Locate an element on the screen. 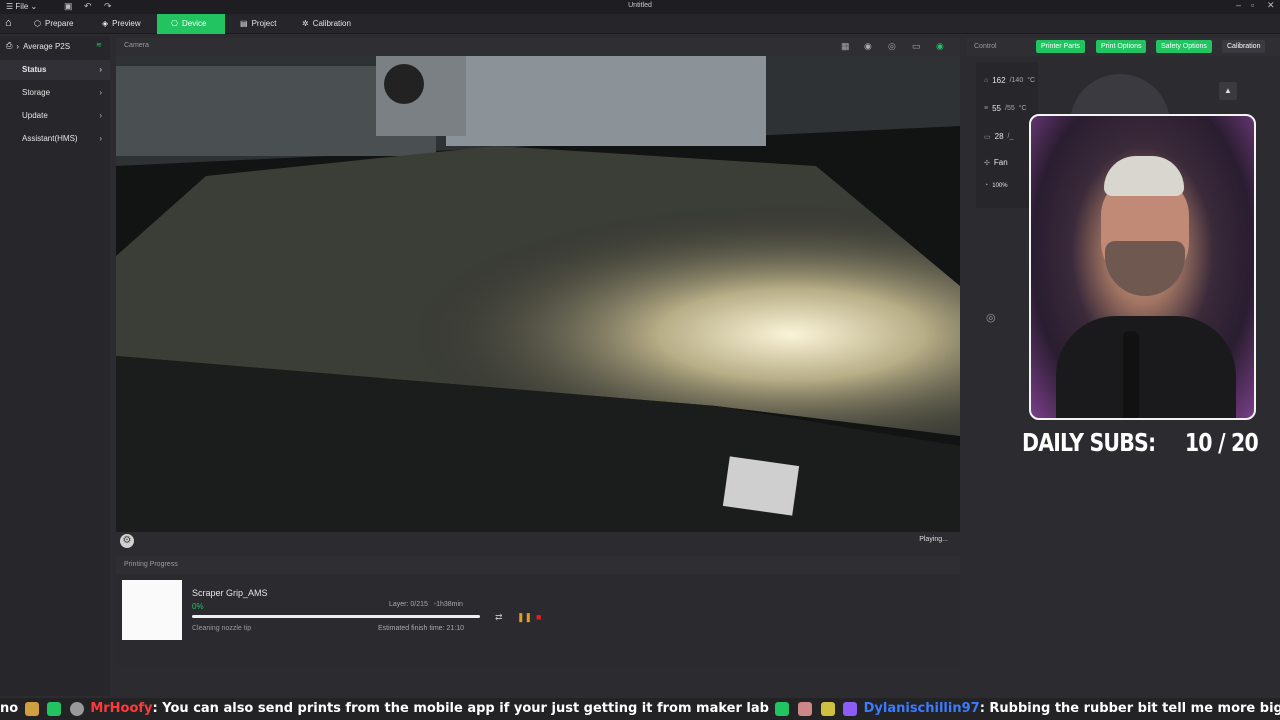 Image resolution: width=1280 pixels, height=720 pixels. tab-project-label: Project is located at coordinates (264, 23).